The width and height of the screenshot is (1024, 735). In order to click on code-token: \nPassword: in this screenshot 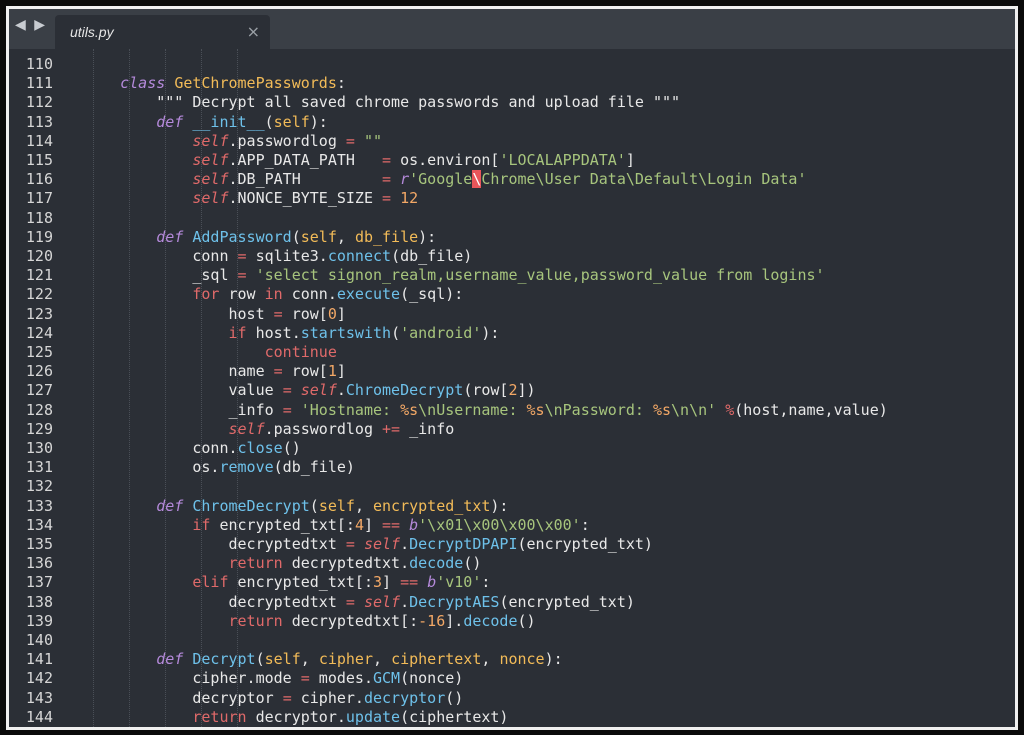, I will do `click(598, 409)`.